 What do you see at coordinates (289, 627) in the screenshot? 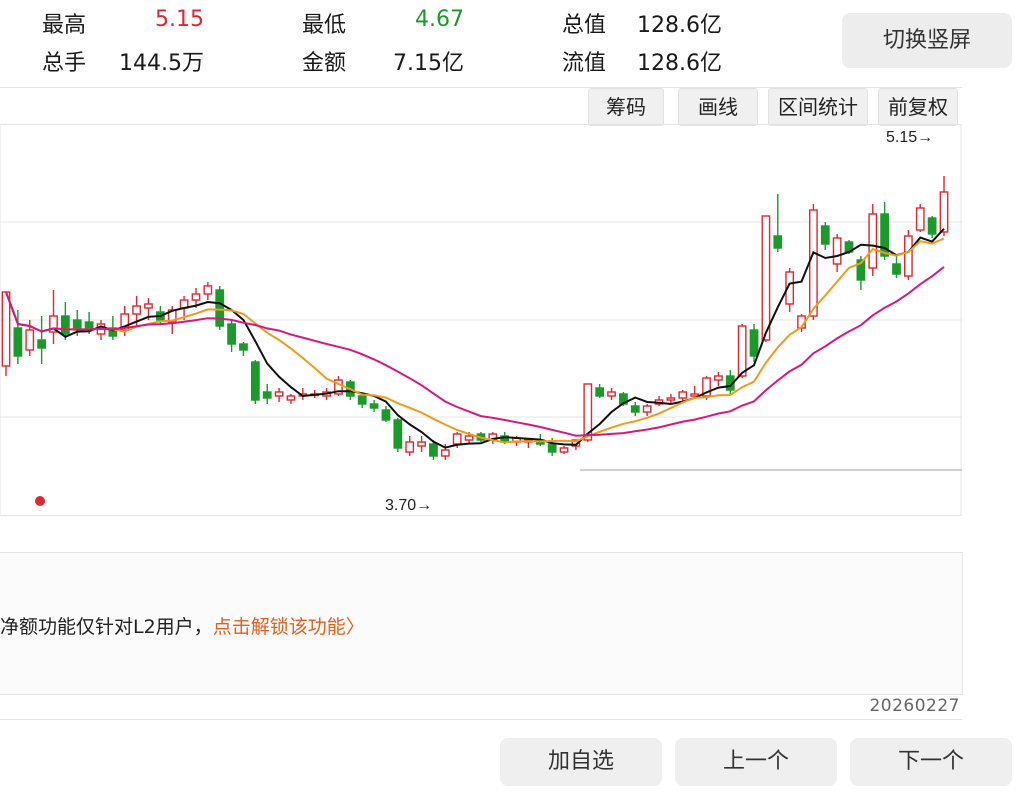
I see `unlock-feature-link: 点击解锁该功能〉` at bounding box center [289, 627].